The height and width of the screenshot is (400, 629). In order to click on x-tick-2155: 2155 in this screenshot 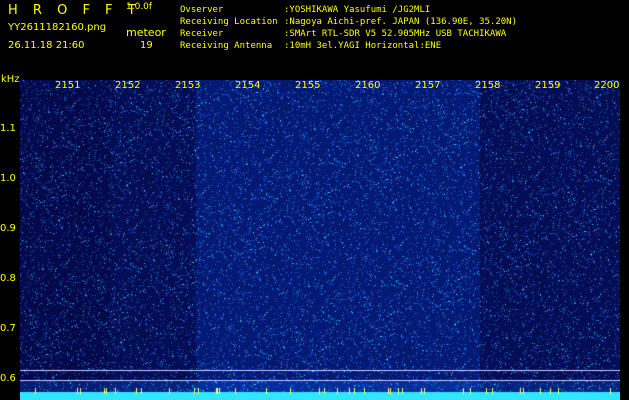, I will do `click(308, 85)`.